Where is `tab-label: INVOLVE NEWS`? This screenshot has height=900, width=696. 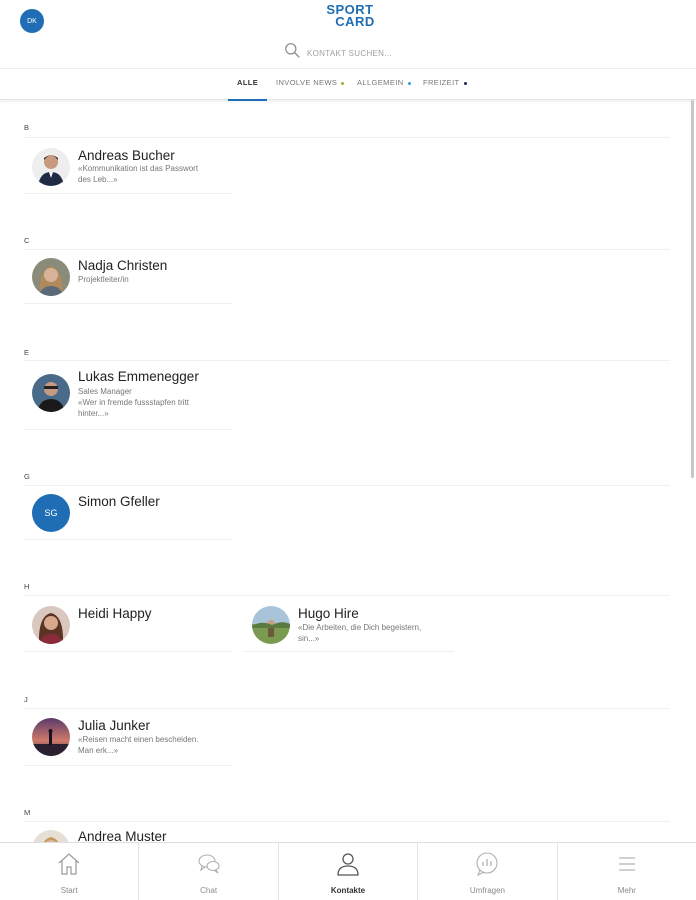
tab-label: INVOLVE NEWS is located at coordinates (307, 82).